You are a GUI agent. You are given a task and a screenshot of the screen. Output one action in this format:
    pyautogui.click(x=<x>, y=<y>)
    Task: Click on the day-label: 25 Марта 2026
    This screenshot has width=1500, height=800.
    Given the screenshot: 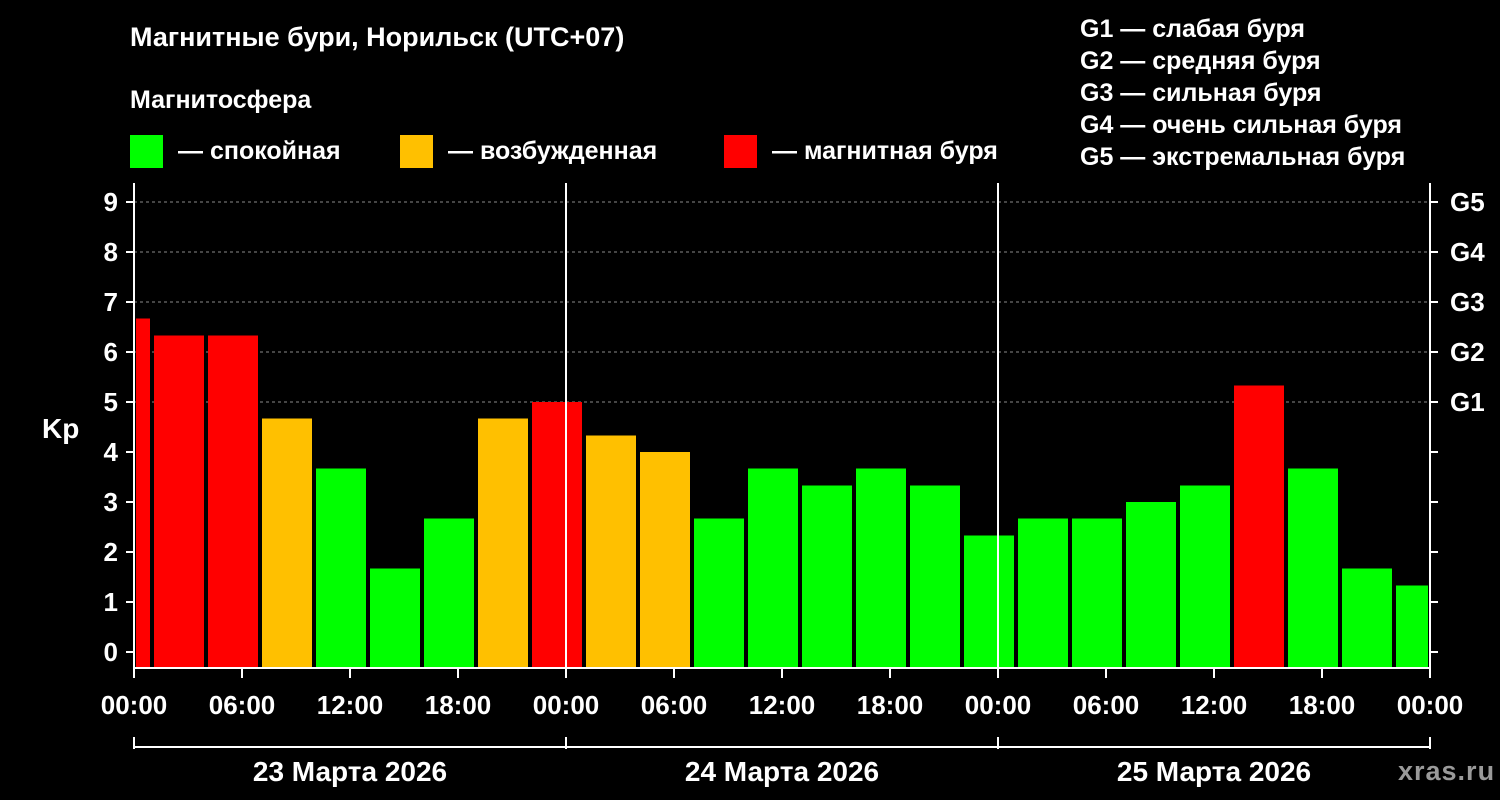 What is the action you would take?
    pyautogui.click(x=1214, y=771)
    